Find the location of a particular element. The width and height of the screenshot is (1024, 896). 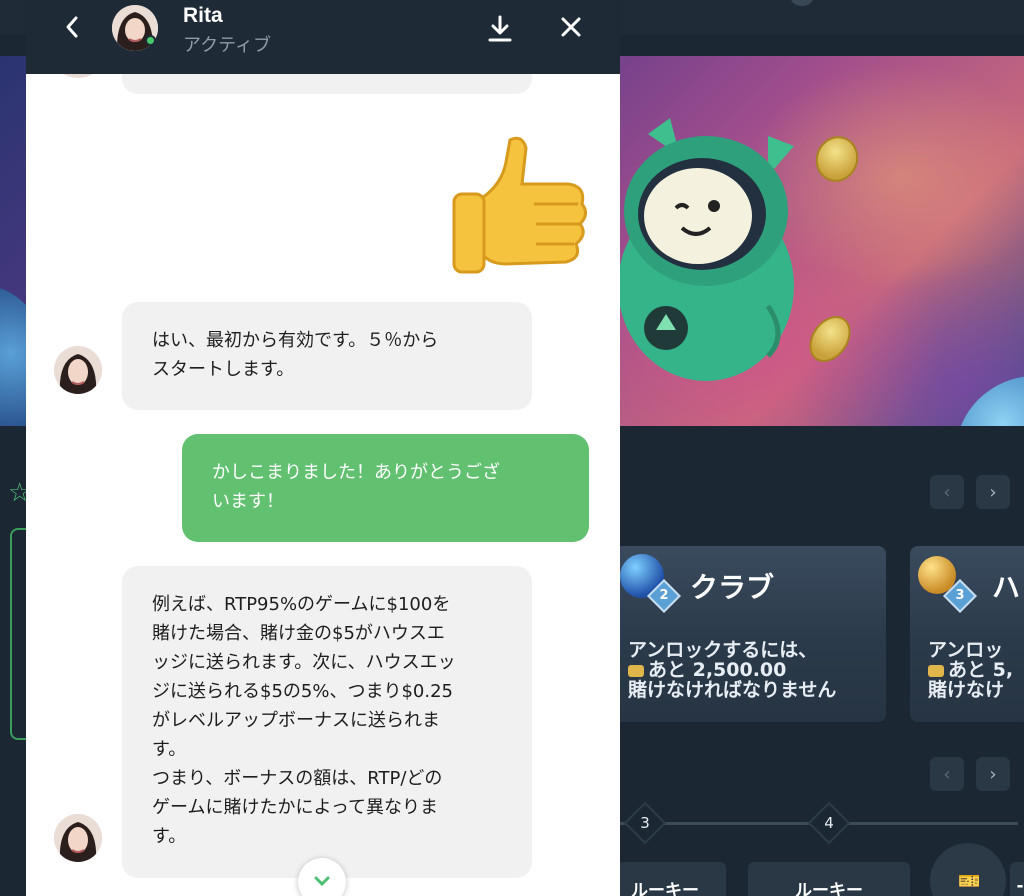

chevron-left-icon is located at coordinates (73, 27).